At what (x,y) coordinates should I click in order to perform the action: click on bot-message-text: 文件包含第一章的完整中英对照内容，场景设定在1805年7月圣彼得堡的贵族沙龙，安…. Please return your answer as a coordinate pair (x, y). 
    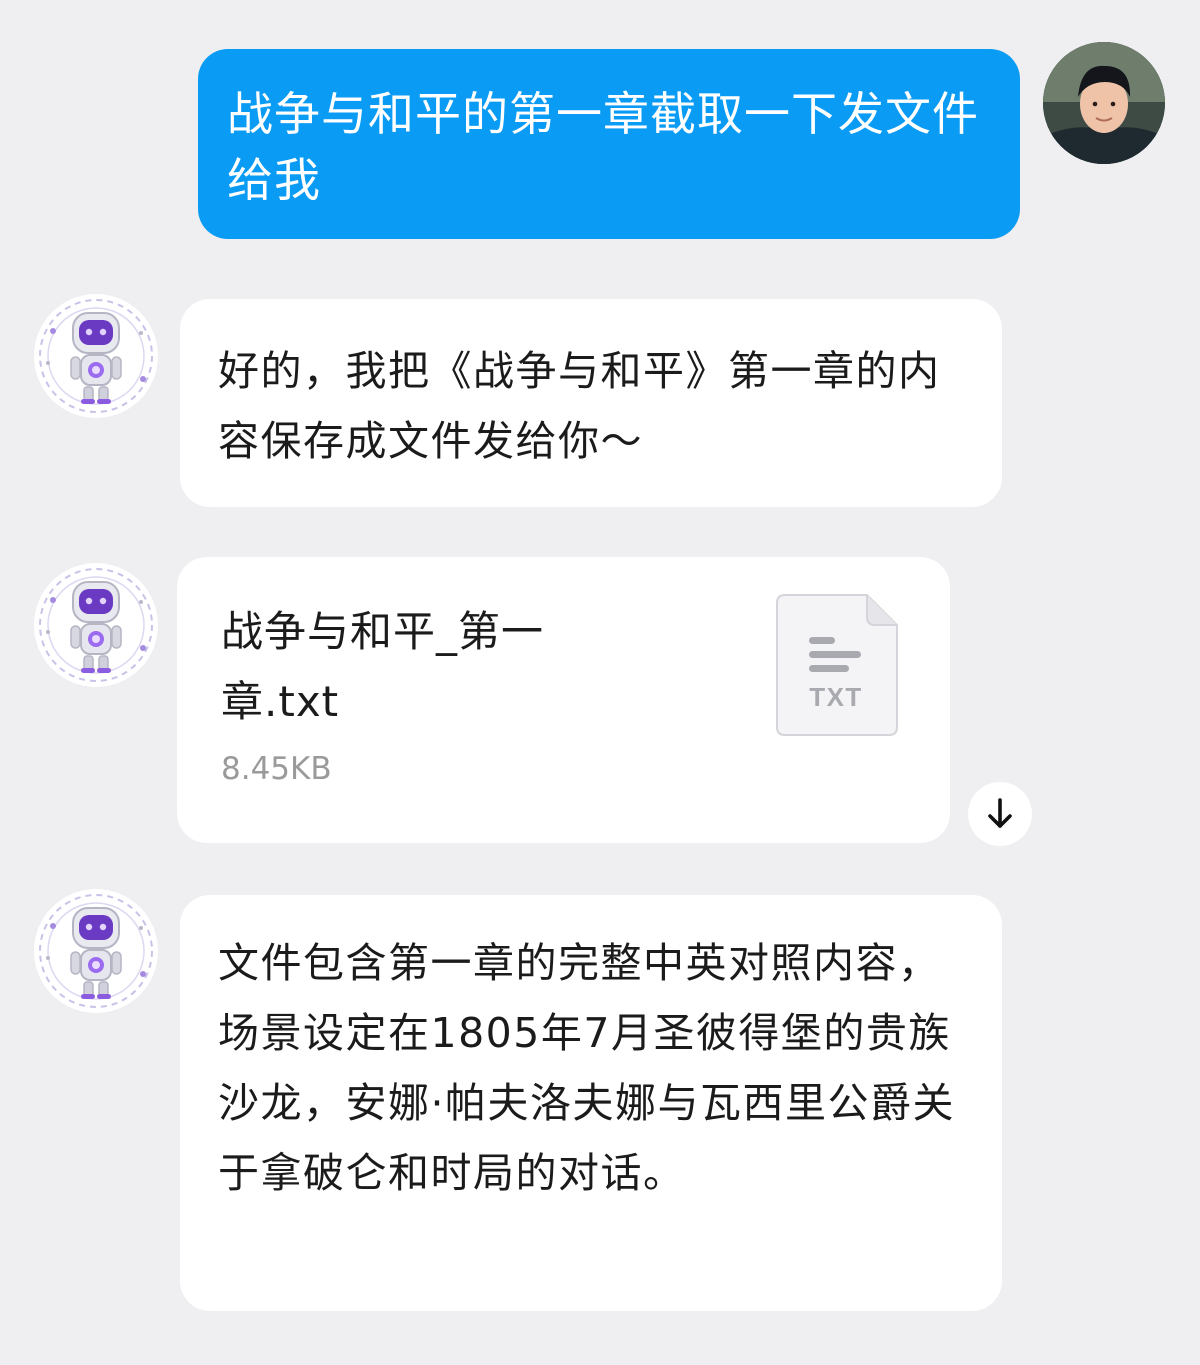
    Looking at the image, I should click on (587, 1068).